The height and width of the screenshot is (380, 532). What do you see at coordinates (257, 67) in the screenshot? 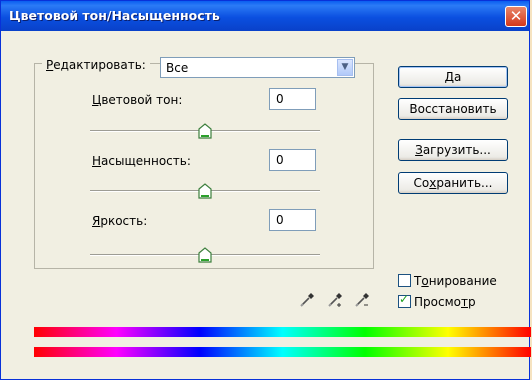
I see `edit-channel-select: Все ▼` at bounding box center [257, 67].